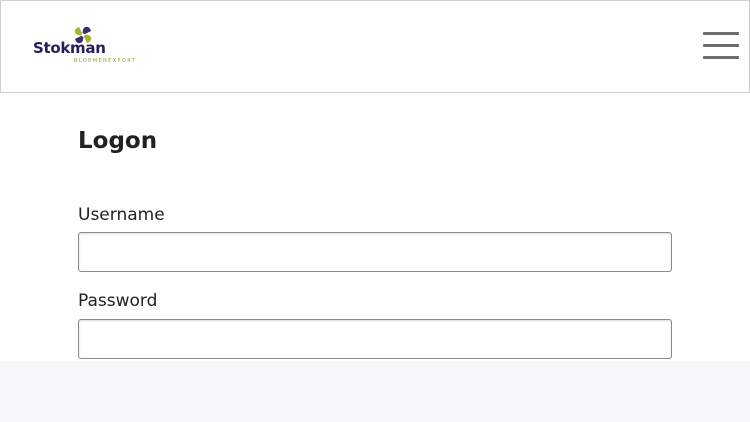 This screenshot has width=750, height=422. I want to click on stokman-logo: Stokman BLOEMENEXPORT, so click(88, 47).